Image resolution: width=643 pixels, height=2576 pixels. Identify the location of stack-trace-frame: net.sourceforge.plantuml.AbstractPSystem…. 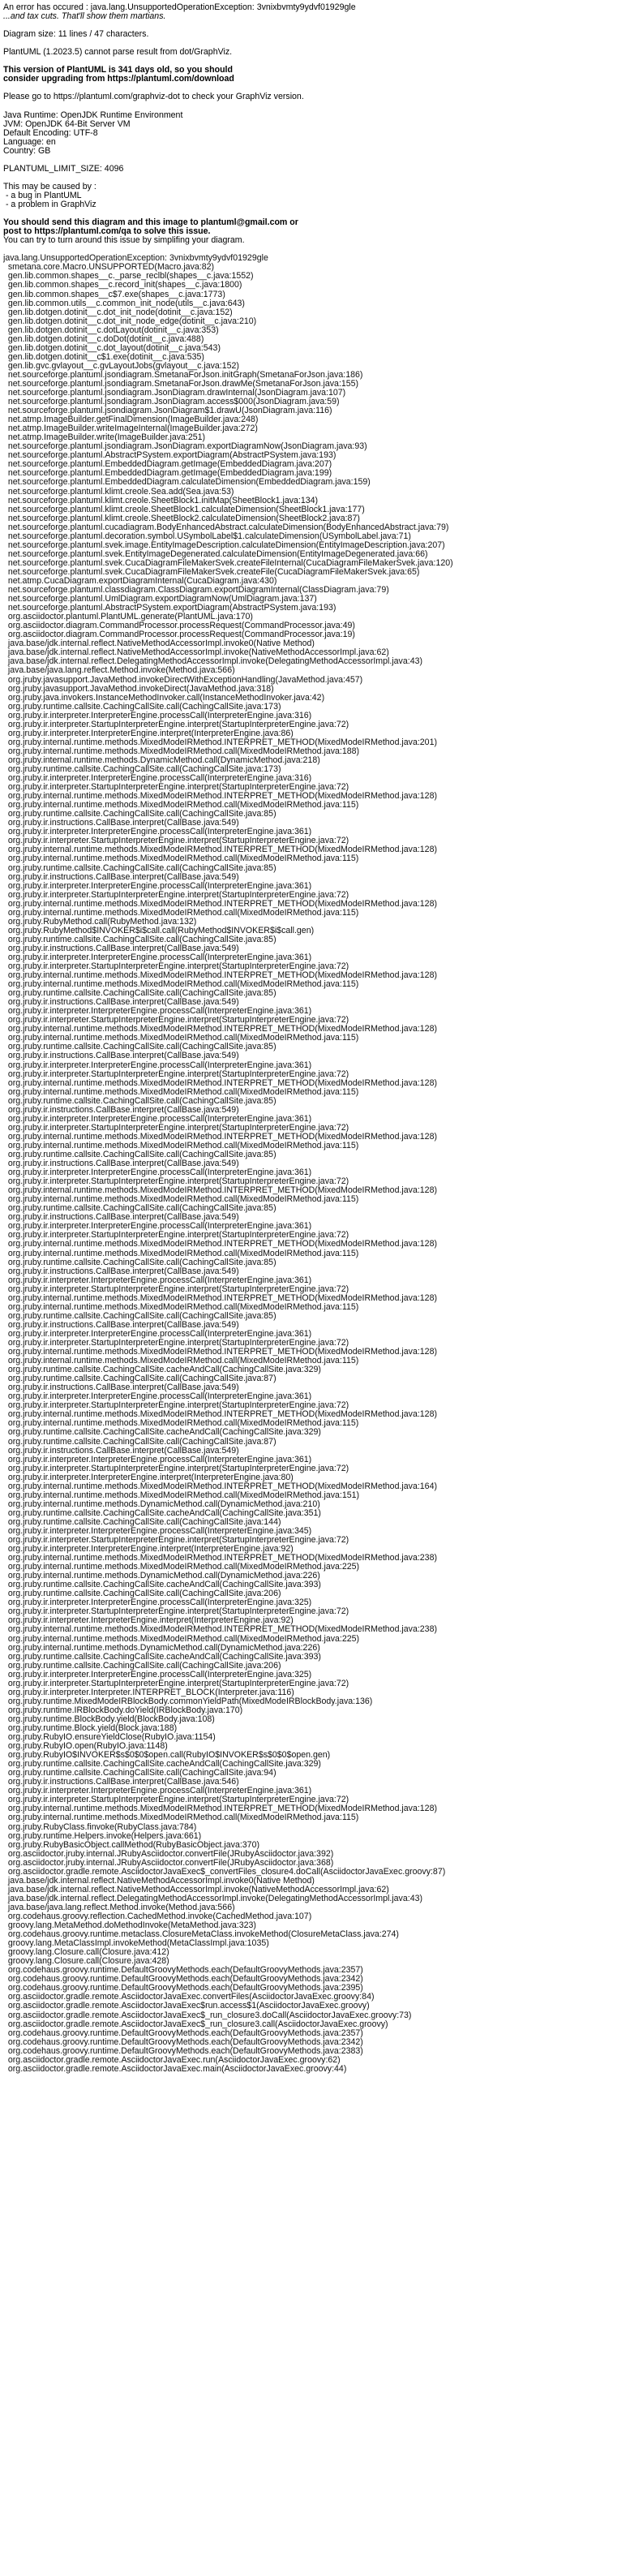
(170, 456).